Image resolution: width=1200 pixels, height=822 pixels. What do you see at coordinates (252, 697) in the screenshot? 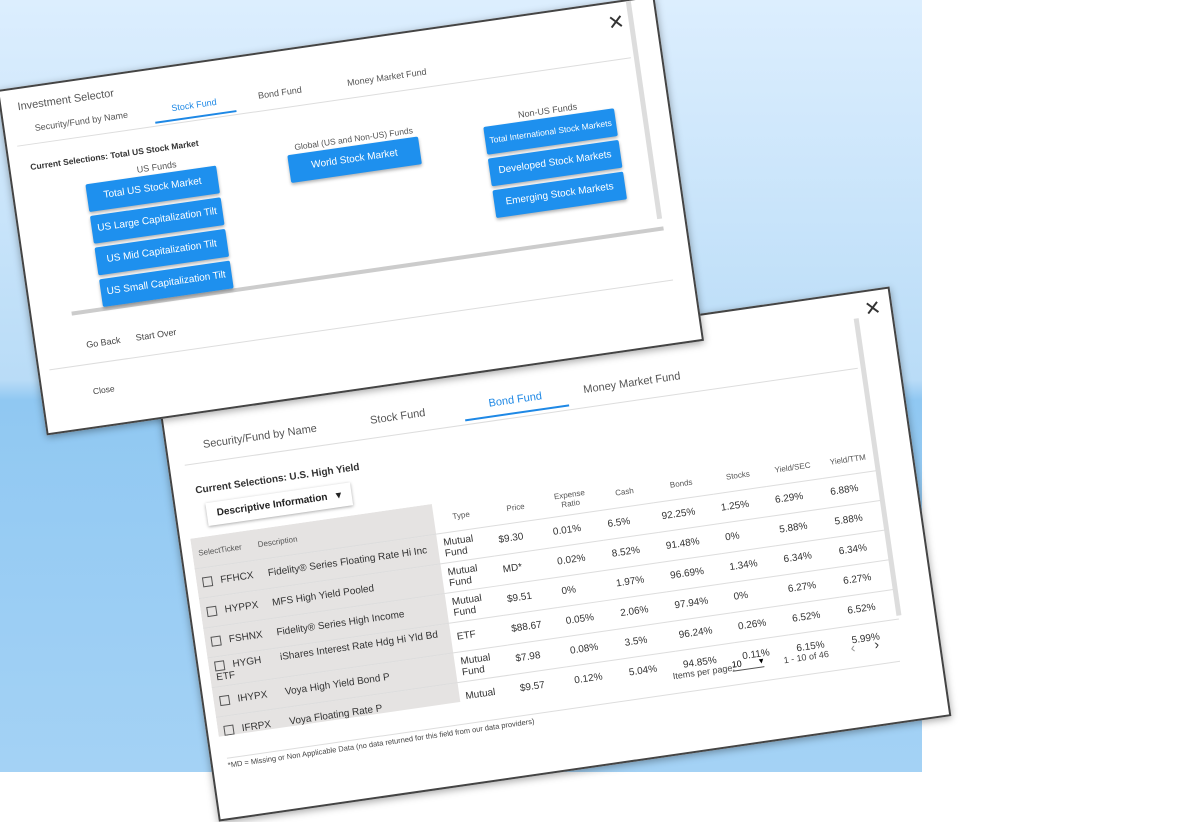
I see `fund-ticker: IHYPX` at bounding box center [252, 697].